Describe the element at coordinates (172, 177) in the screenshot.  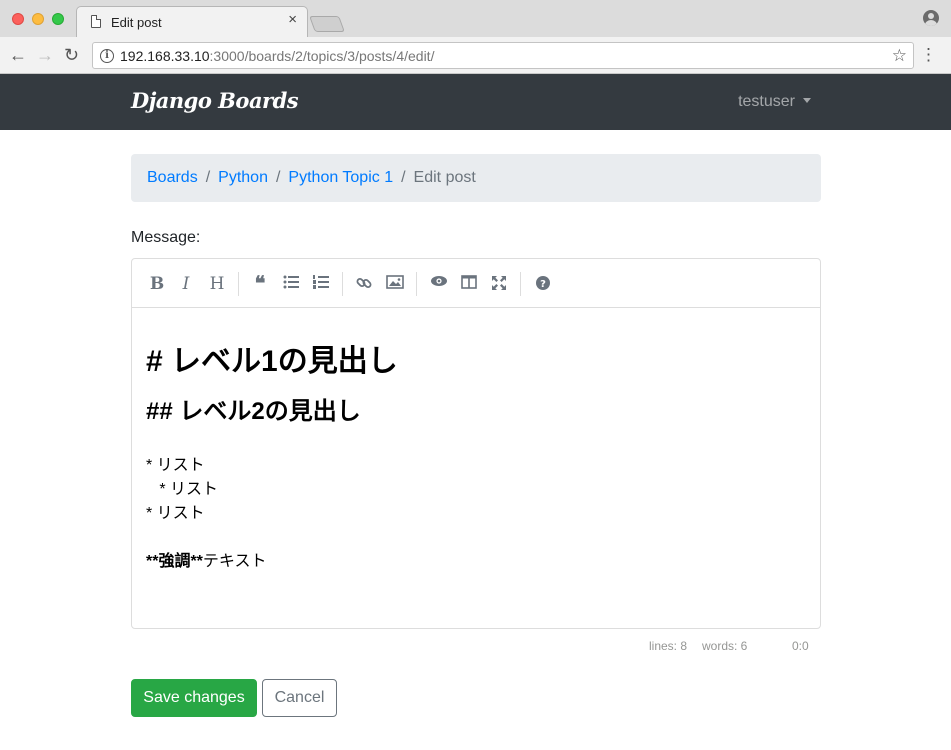
I see `breadcrumb-boards: Boards` at that location.